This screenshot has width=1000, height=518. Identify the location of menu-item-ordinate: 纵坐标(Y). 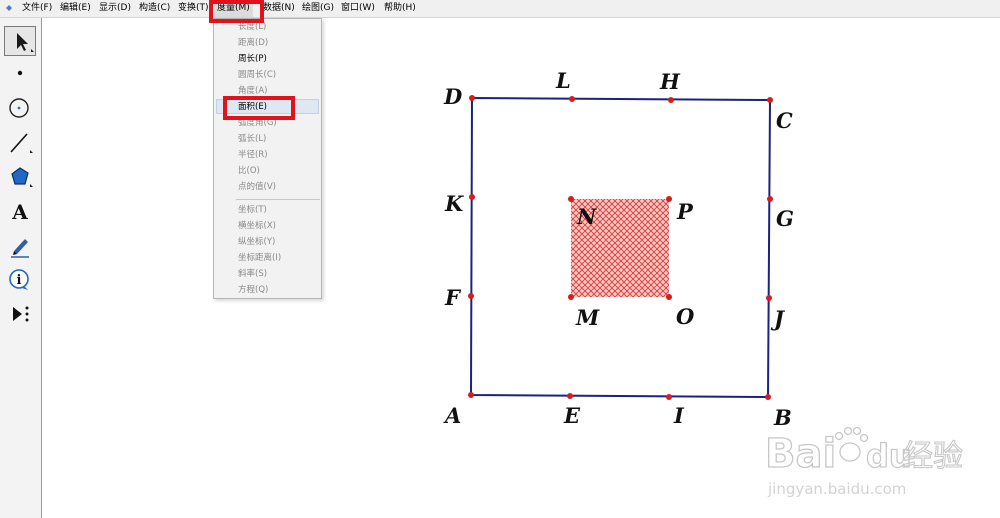
(256, 242).